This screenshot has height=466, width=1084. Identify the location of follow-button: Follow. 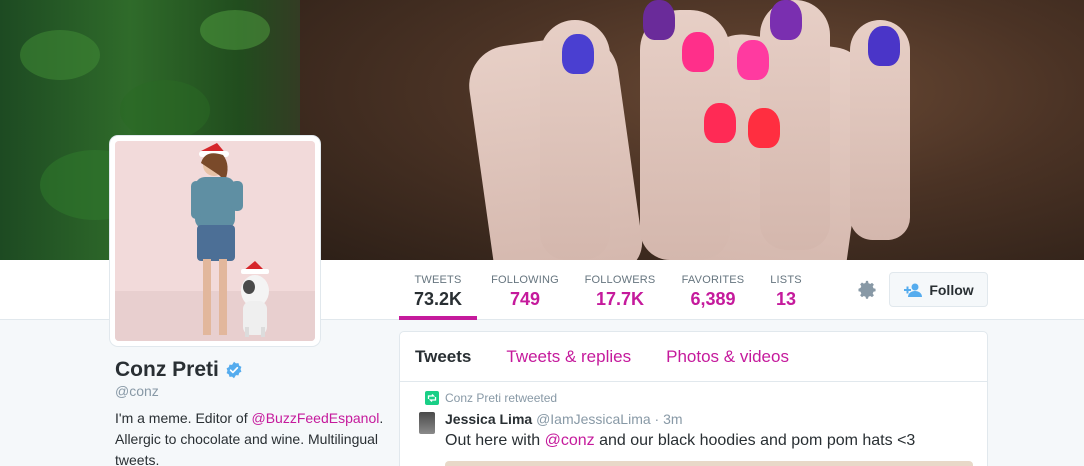
(938, 289).